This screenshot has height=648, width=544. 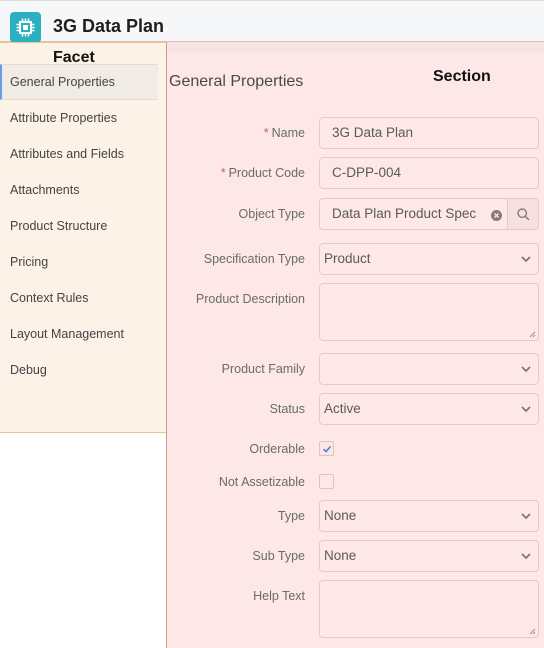 What do you see at coordinates (79, 370) in the screenshot?
I see `facet-item-debug: Debug` at bounding box center [79, 370].